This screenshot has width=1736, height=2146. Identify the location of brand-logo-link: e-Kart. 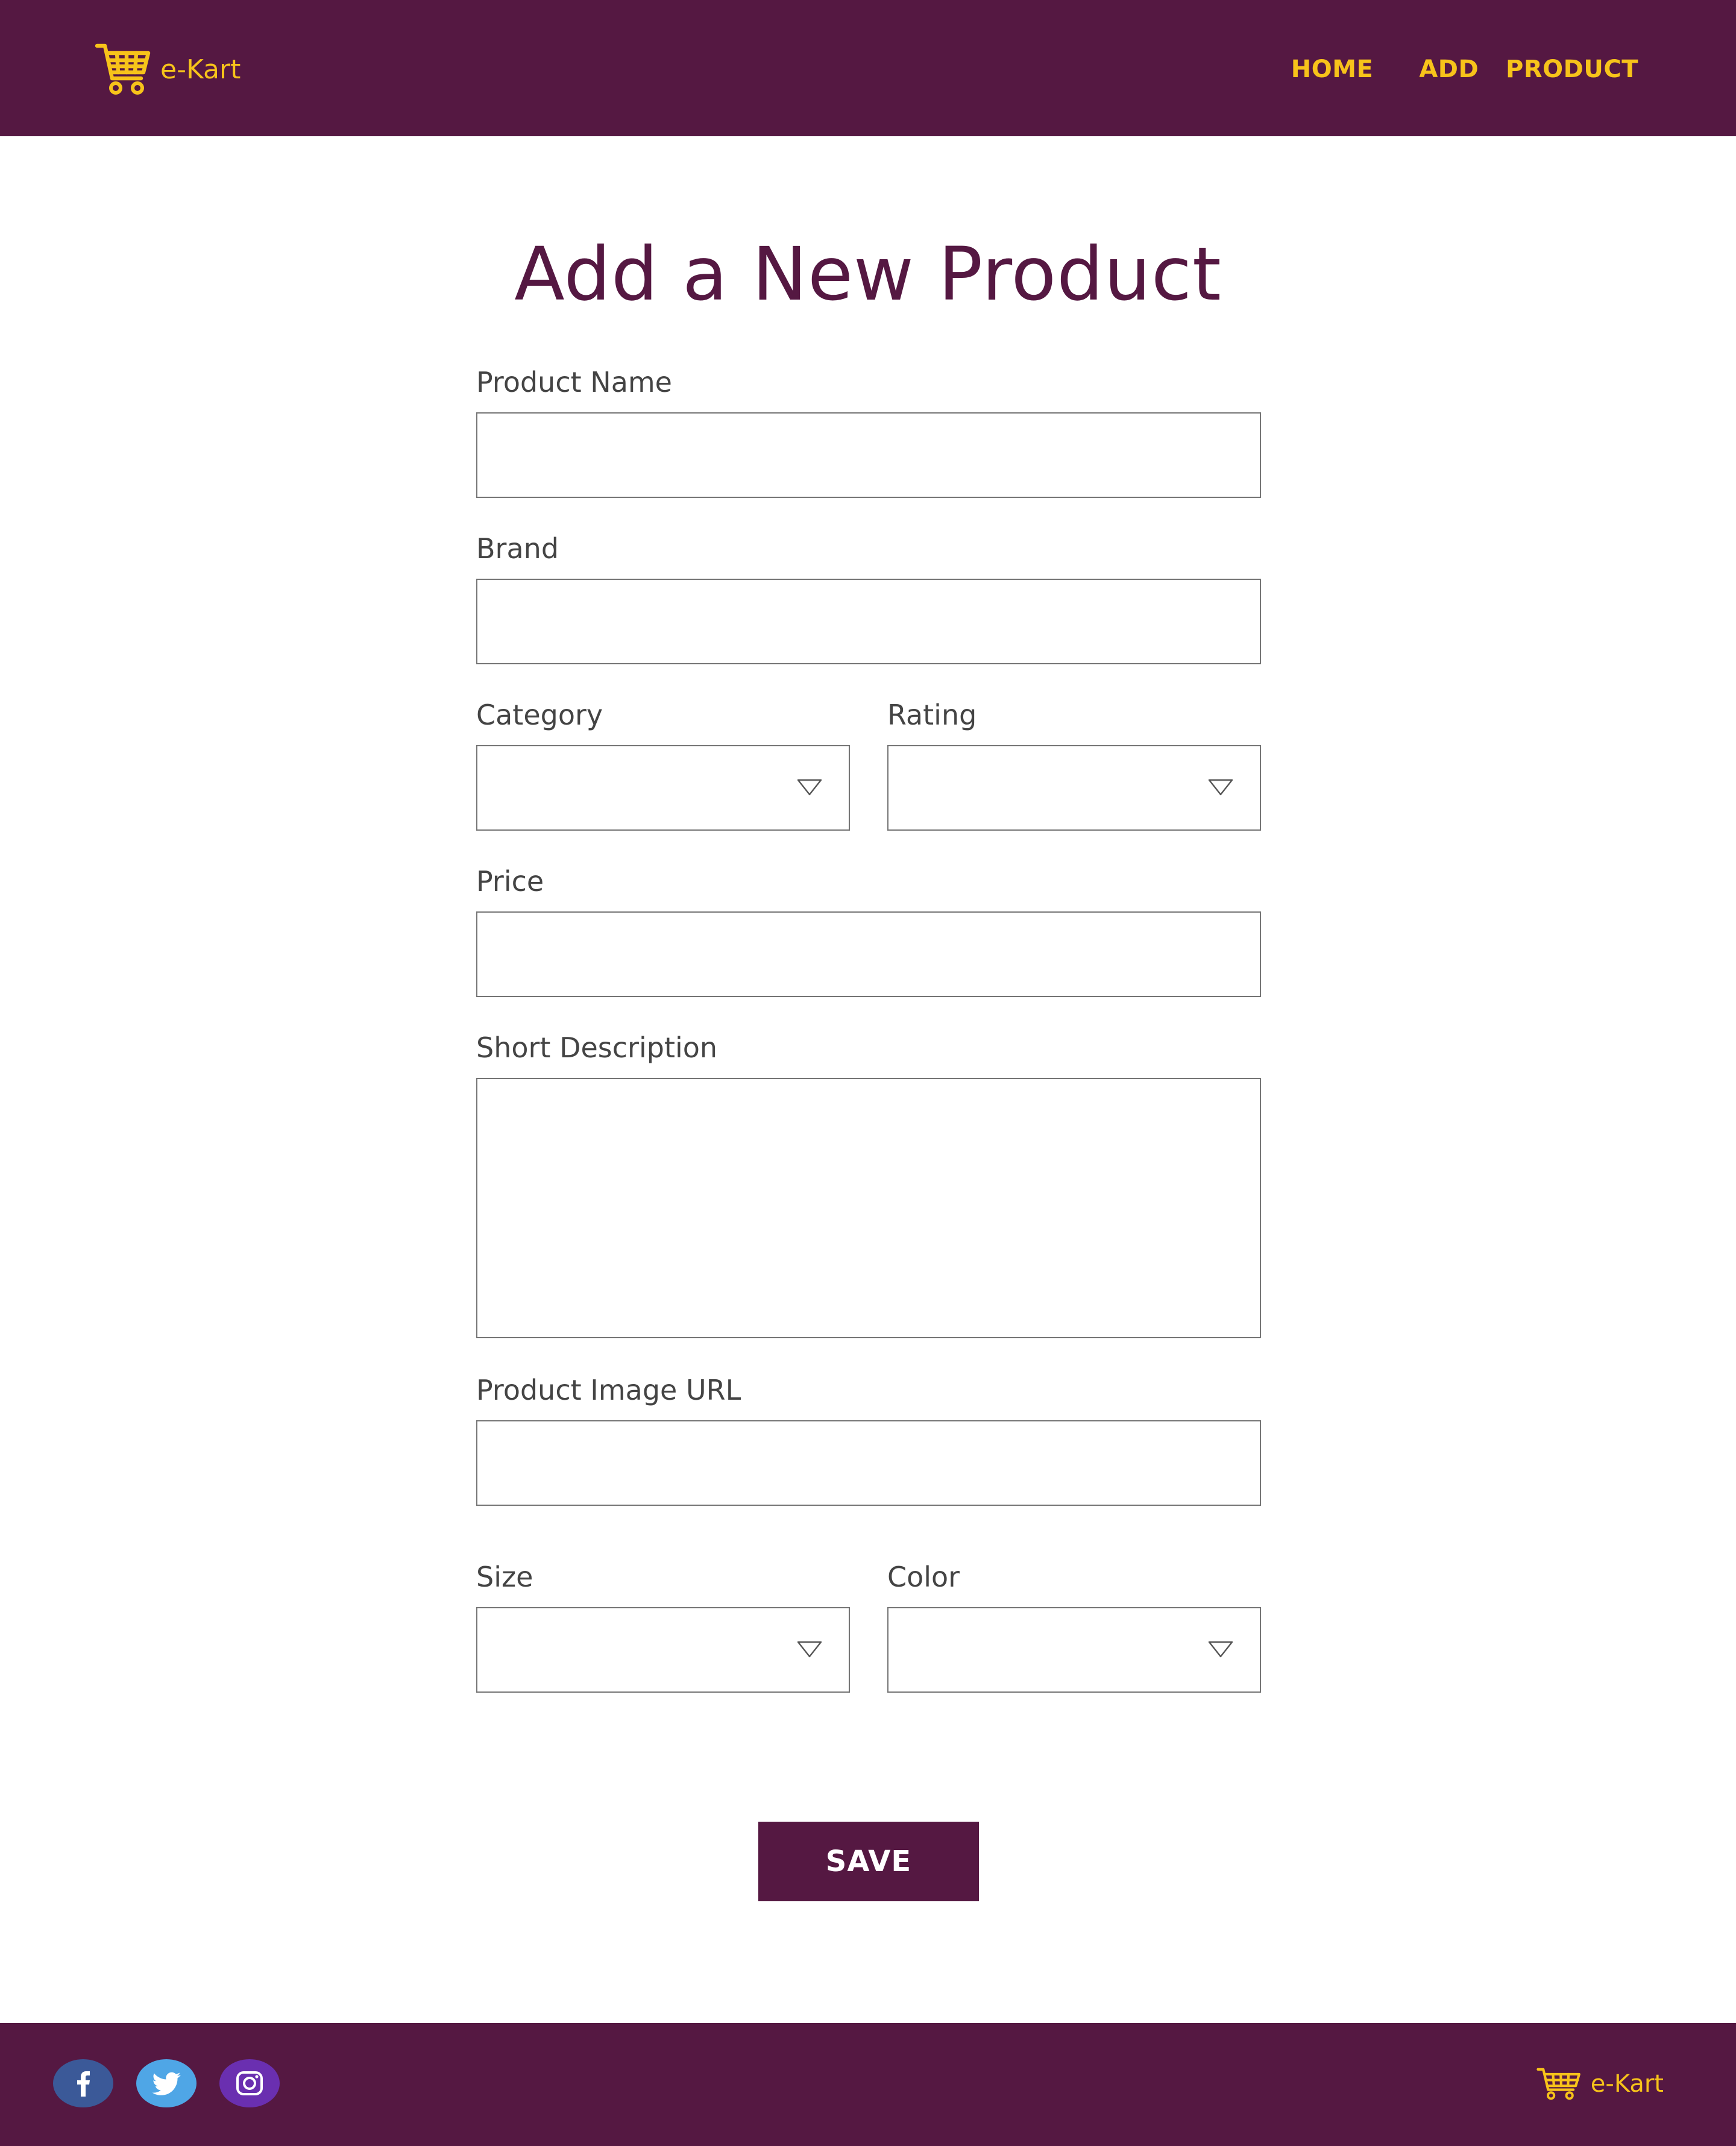
(168, 69).